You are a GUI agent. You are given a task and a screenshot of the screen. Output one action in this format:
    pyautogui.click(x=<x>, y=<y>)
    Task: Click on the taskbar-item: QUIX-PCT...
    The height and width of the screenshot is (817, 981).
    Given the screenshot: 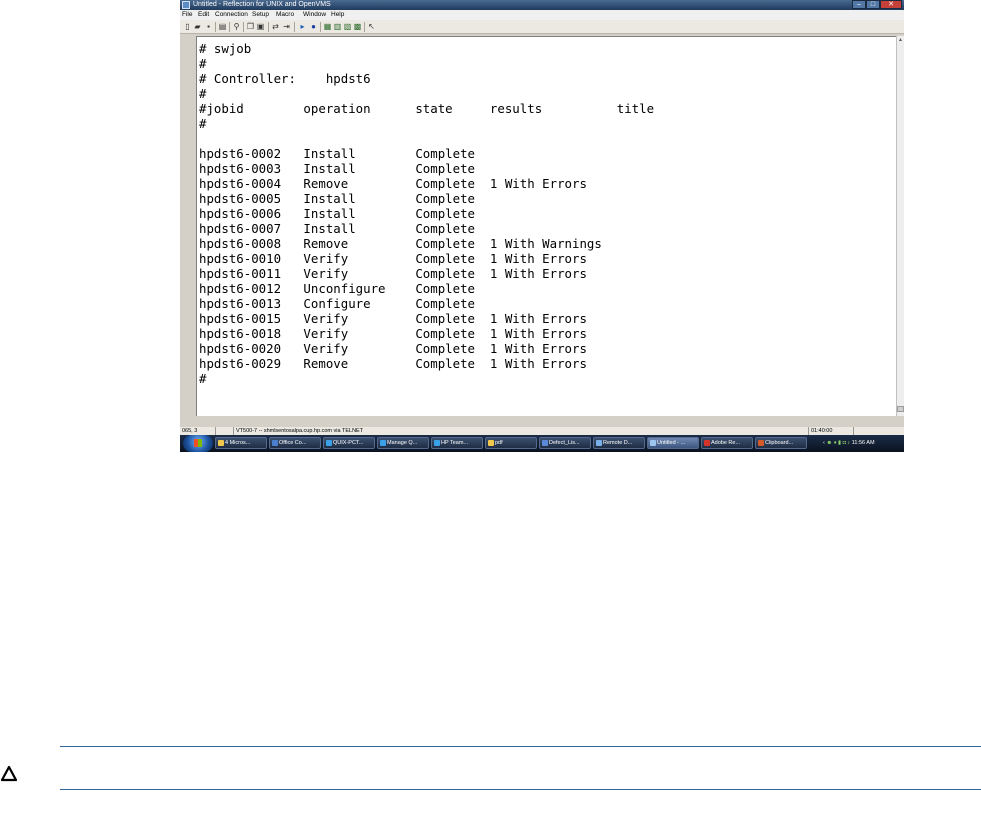 What is the action you would take?
    pyautogui.click(x=349, y=443)
    